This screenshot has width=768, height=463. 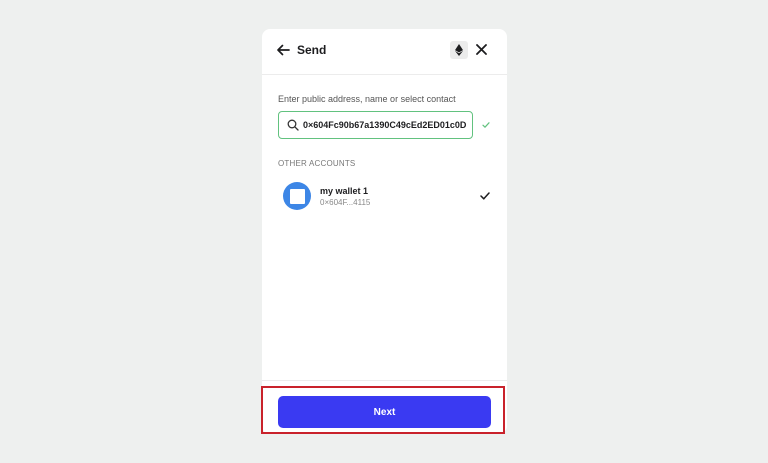 I want to click on send-footer: Next, so click(x=384, y=407).